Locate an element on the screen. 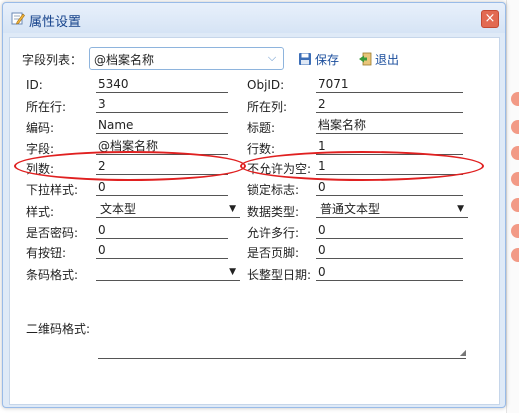 This screenshot has height=413, width=519. label-objid: ObjID: is located at coordinates (266, 85).